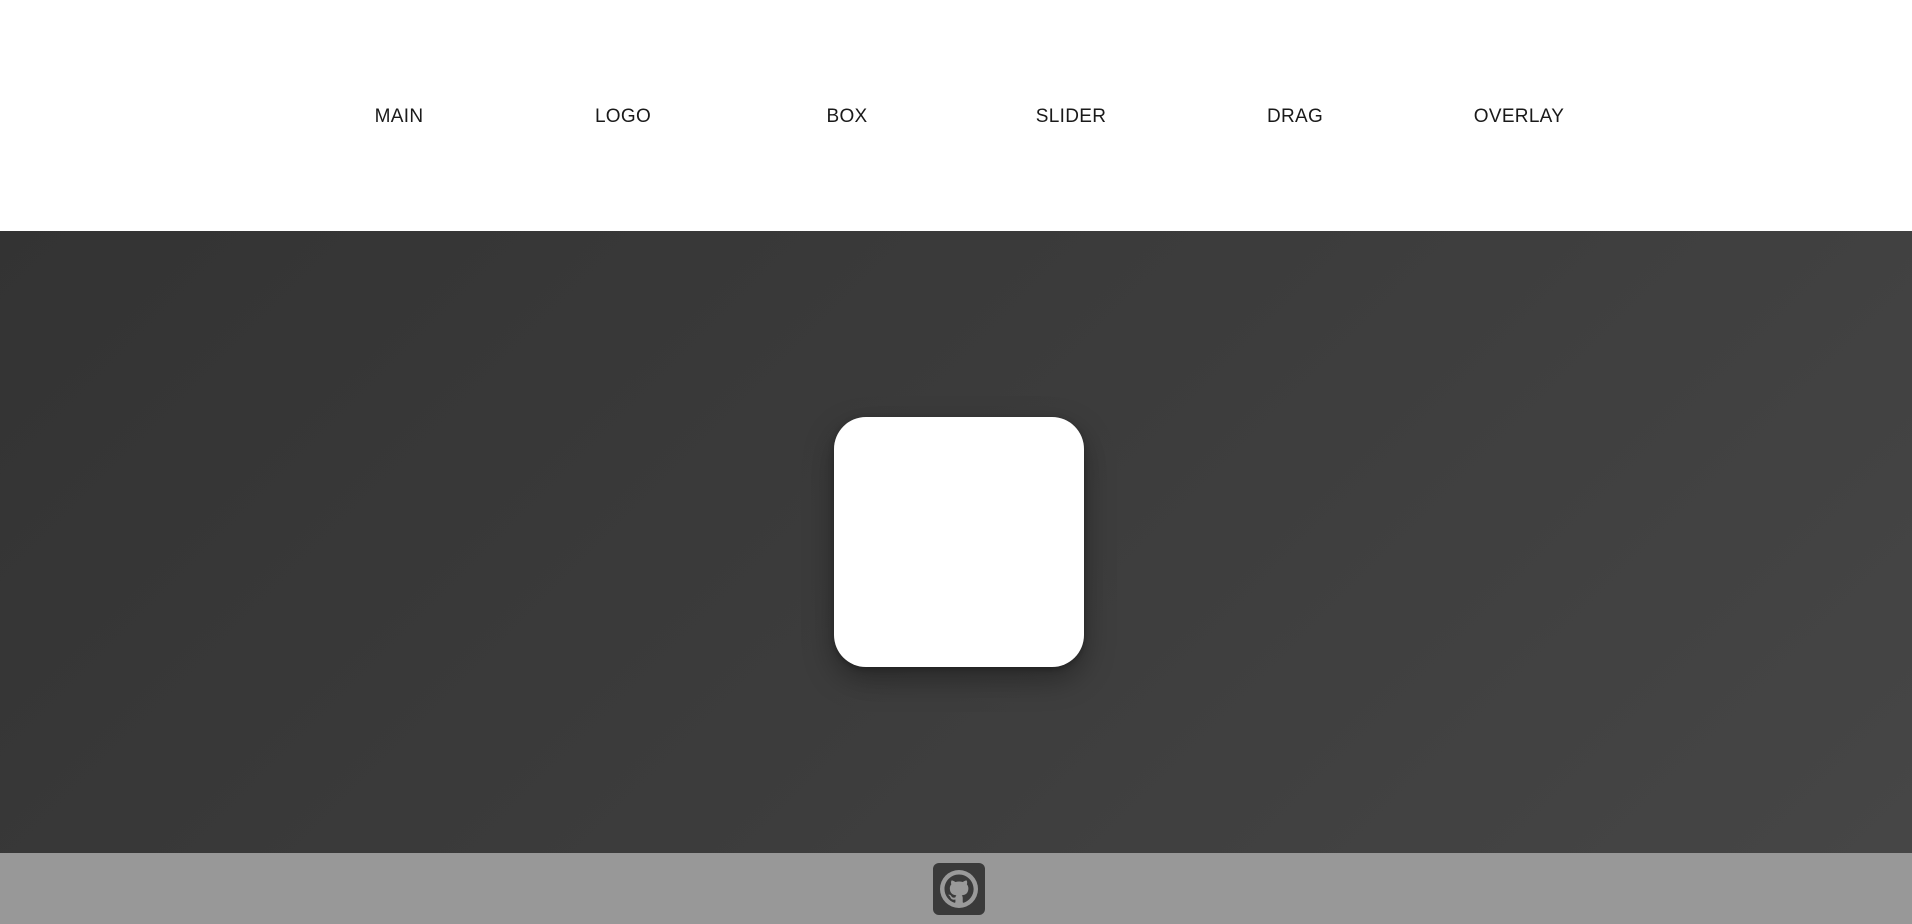  Describe the element at coordinates (1071, 117) in the screenshot. I see `nav-item-slider: SLIDER` at that location.